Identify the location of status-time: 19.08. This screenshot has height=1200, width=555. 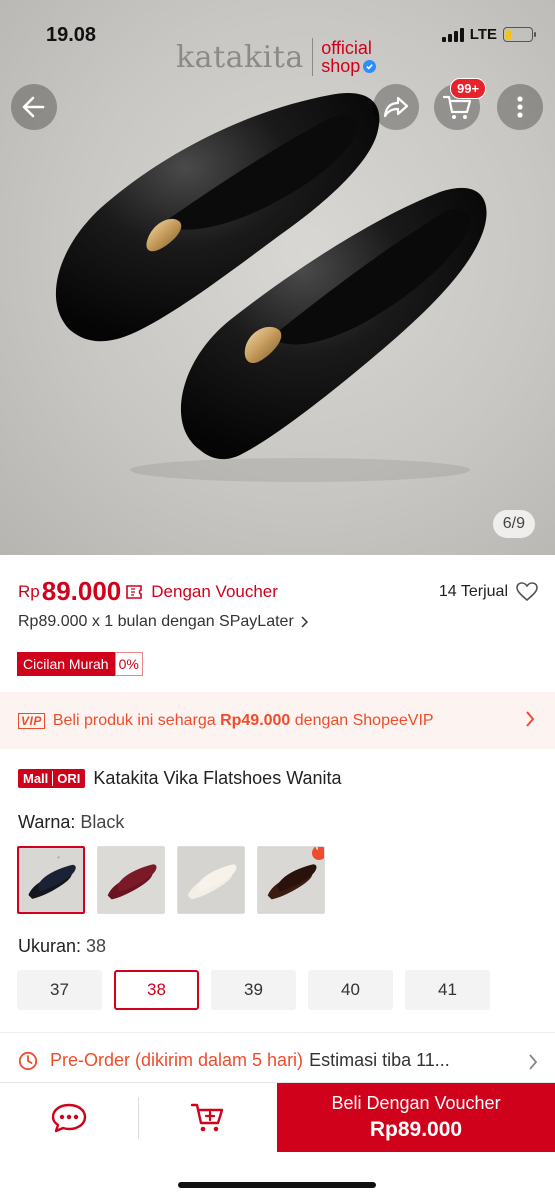
(71, 35).